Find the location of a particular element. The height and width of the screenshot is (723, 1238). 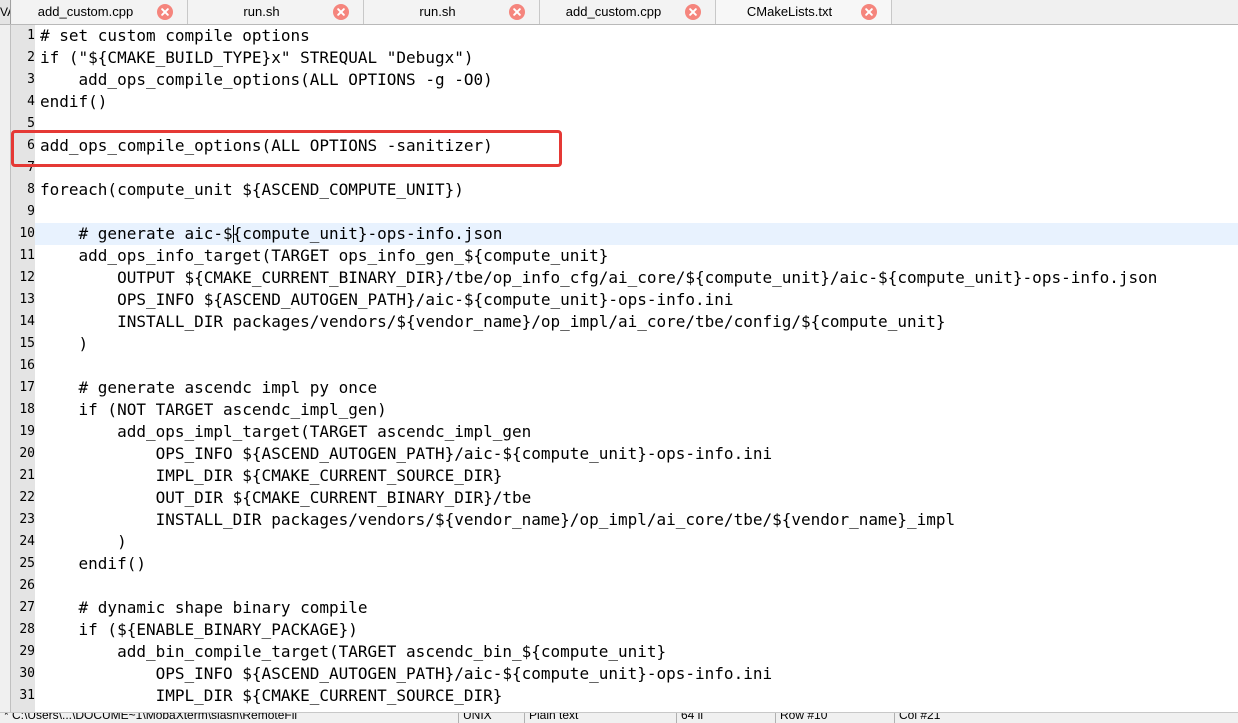

tab-cmakelists-txt: CMakeLists.txt is located at coordinates (804, 12).